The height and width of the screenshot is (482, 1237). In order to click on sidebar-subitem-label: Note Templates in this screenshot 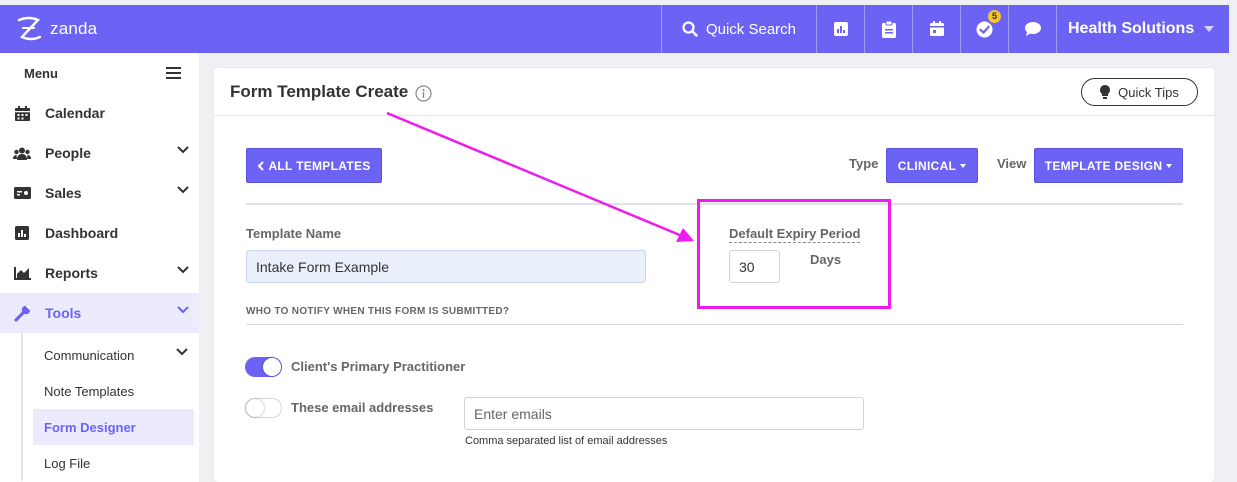, I will do `click(89, 391)`.